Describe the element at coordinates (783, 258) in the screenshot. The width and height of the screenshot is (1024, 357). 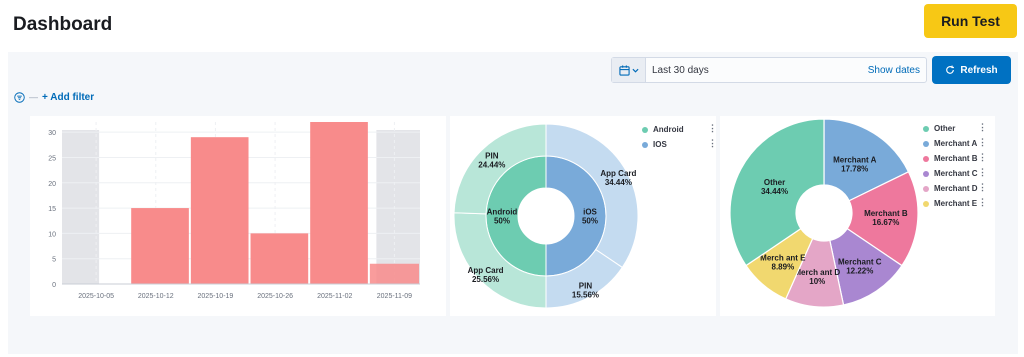
I see `merchant-slice-label-line: Merch ant E` at that location.